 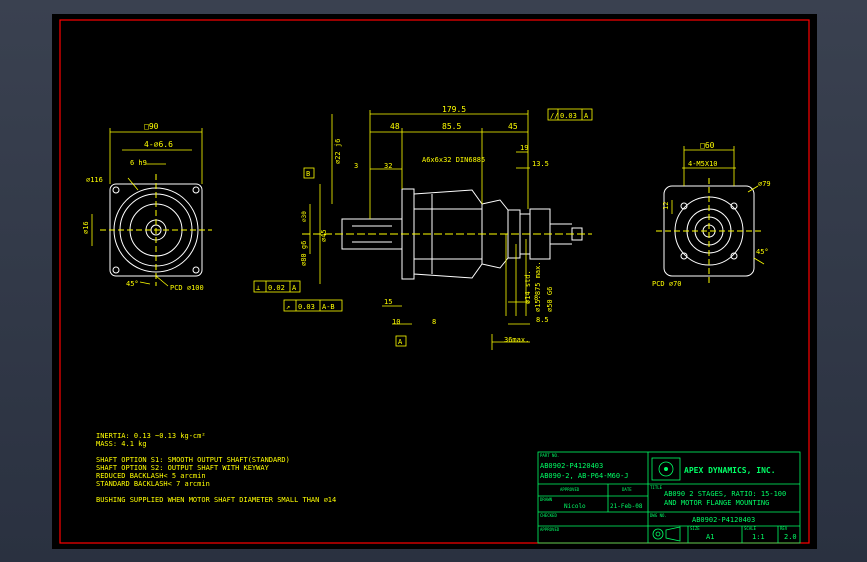 What do you see at coordinates (453, 160) in the screenshot?
I see `key-label: A6x6x32 DIN6885` at bounding box center [453, 160].